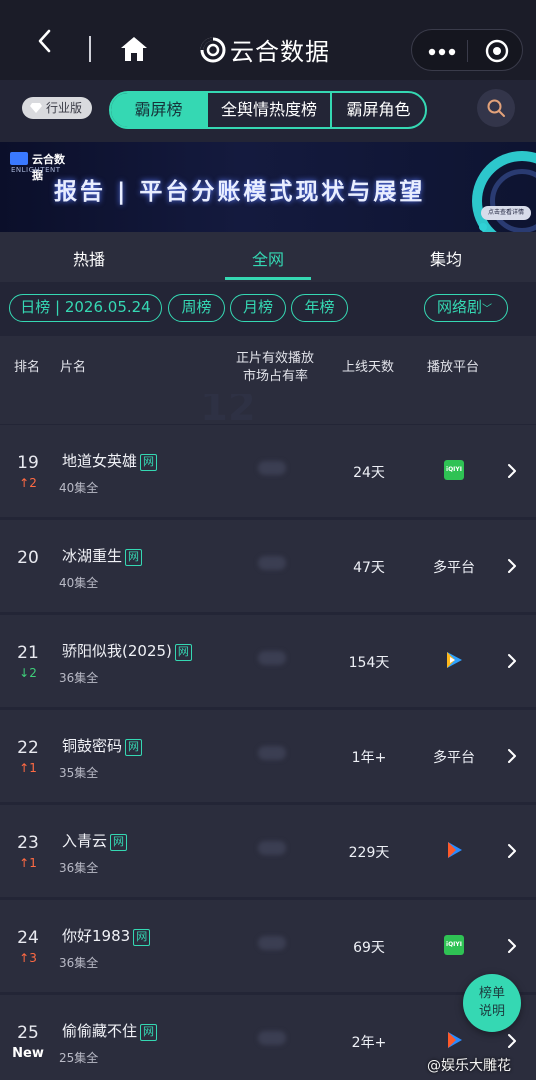  Describe the element at coordinates (28, 463) in the screenshot. I see `rank-number: 19` at that location.